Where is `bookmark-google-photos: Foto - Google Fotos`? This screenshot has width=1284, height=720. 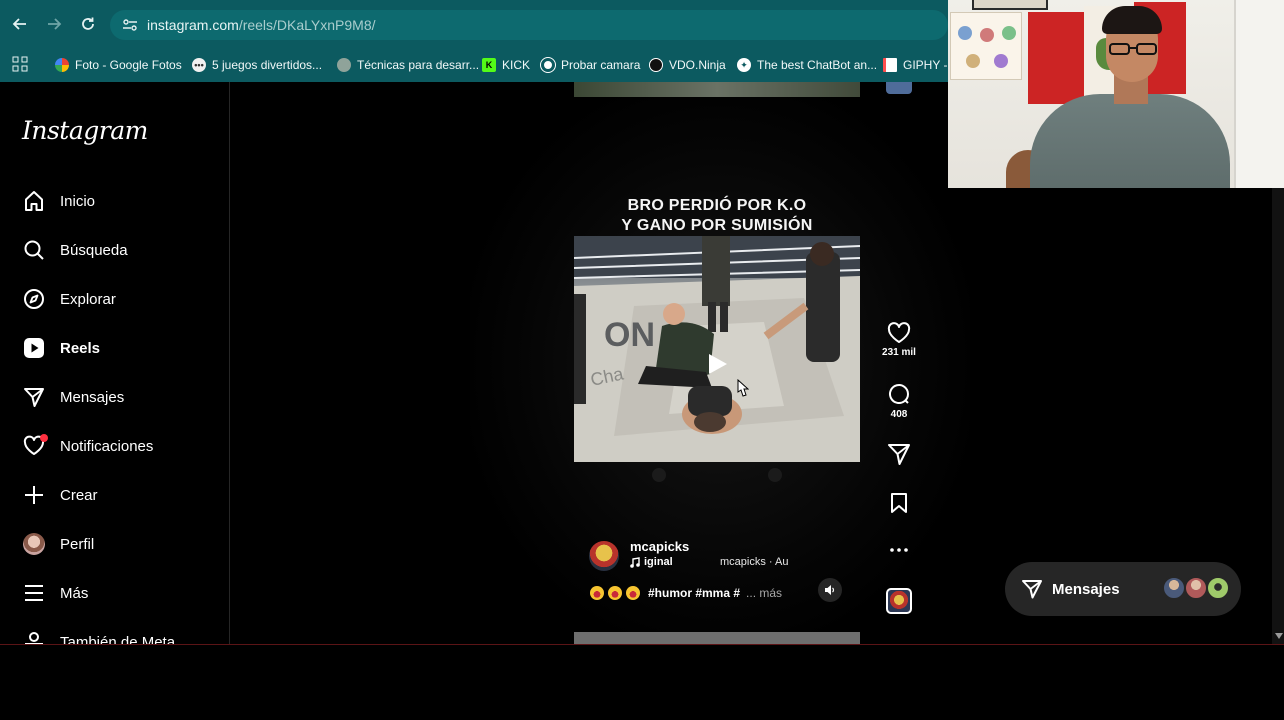 bookmark-google-photos: Foto - Google Fotos is located at coordinates (118, 65).